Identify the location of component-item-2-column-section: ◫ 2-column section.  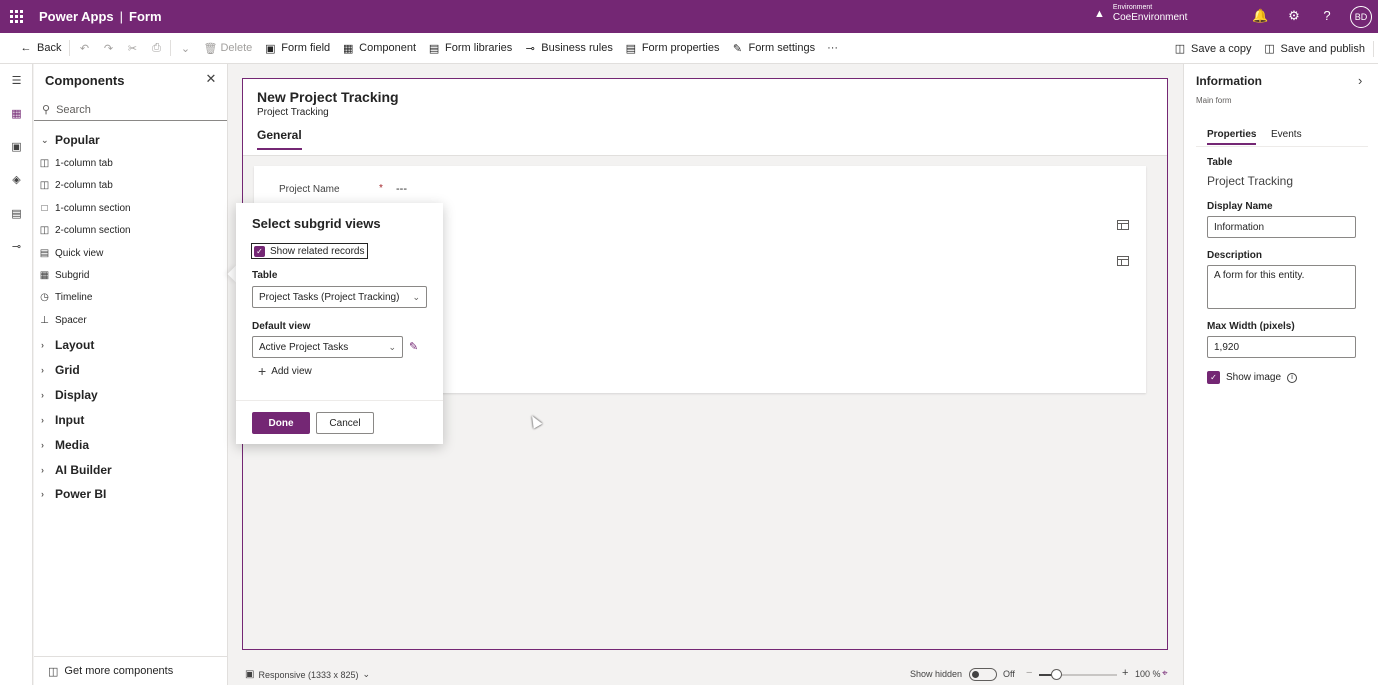
(85, 230).